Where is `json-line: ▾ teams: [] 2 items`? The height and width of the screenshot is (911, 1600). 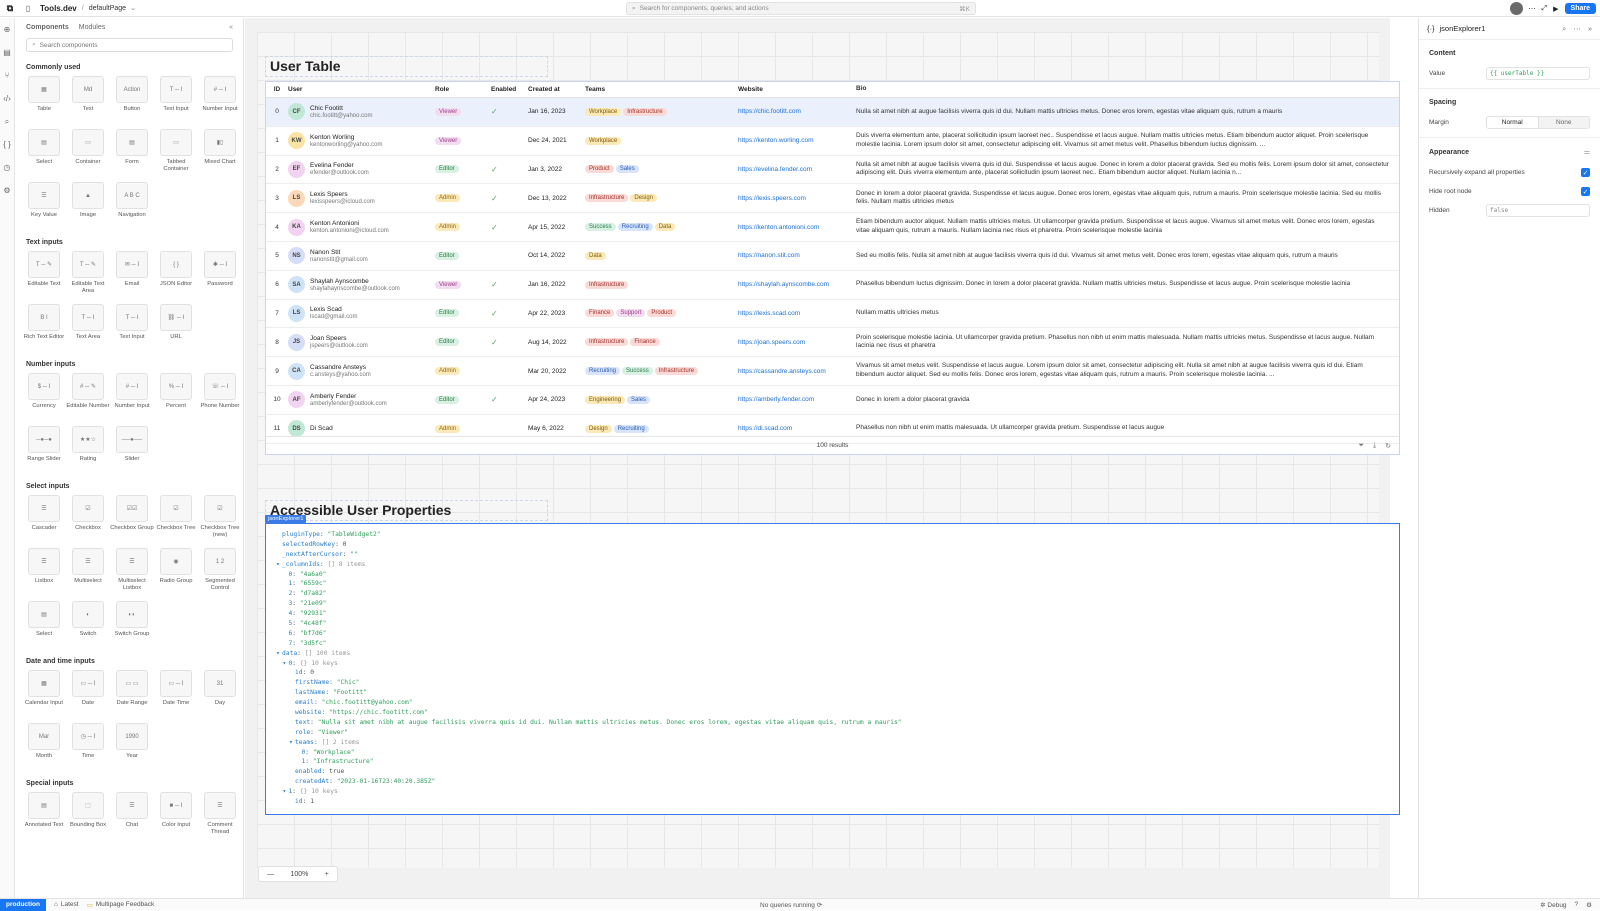 json-line: ▾ teams: [] 2 items is located at coordinates (832, 743).